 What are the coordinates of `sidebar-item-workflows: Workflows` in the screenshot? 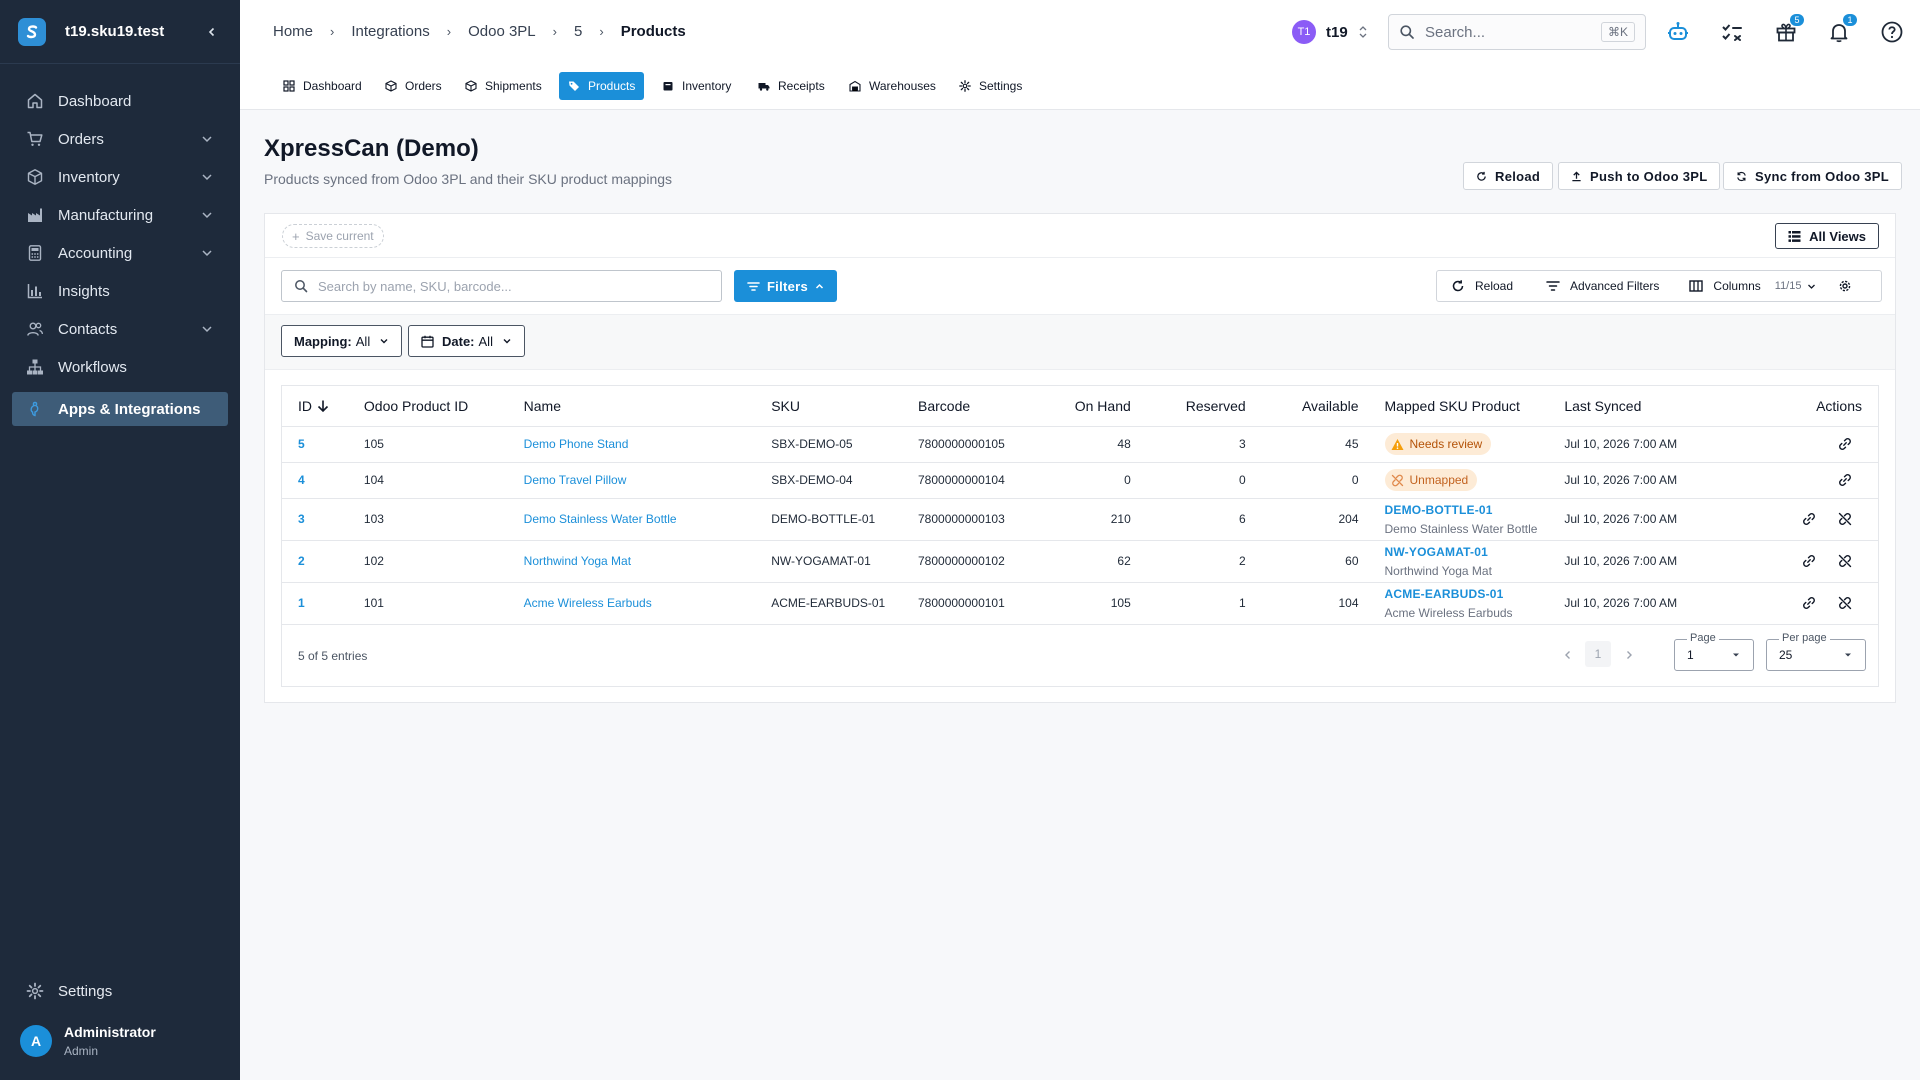 It's located at (120, 367).